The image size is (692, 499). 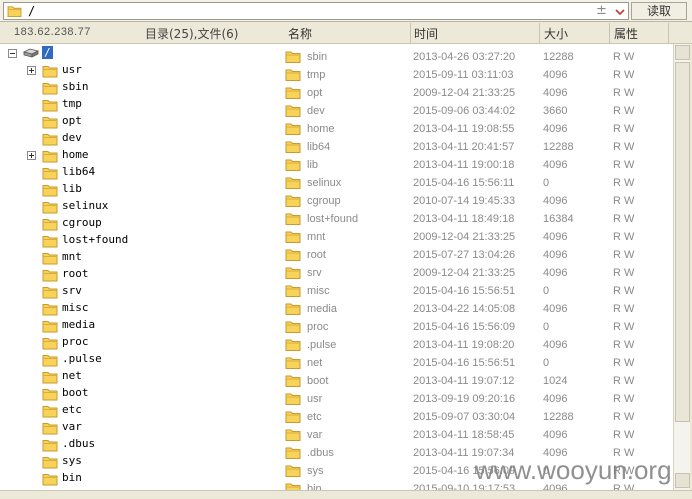 What do you see at coordinates (72, 256) in the screenshot?
I see `tree-item-label: mnt` at bounding box center [72, 256].